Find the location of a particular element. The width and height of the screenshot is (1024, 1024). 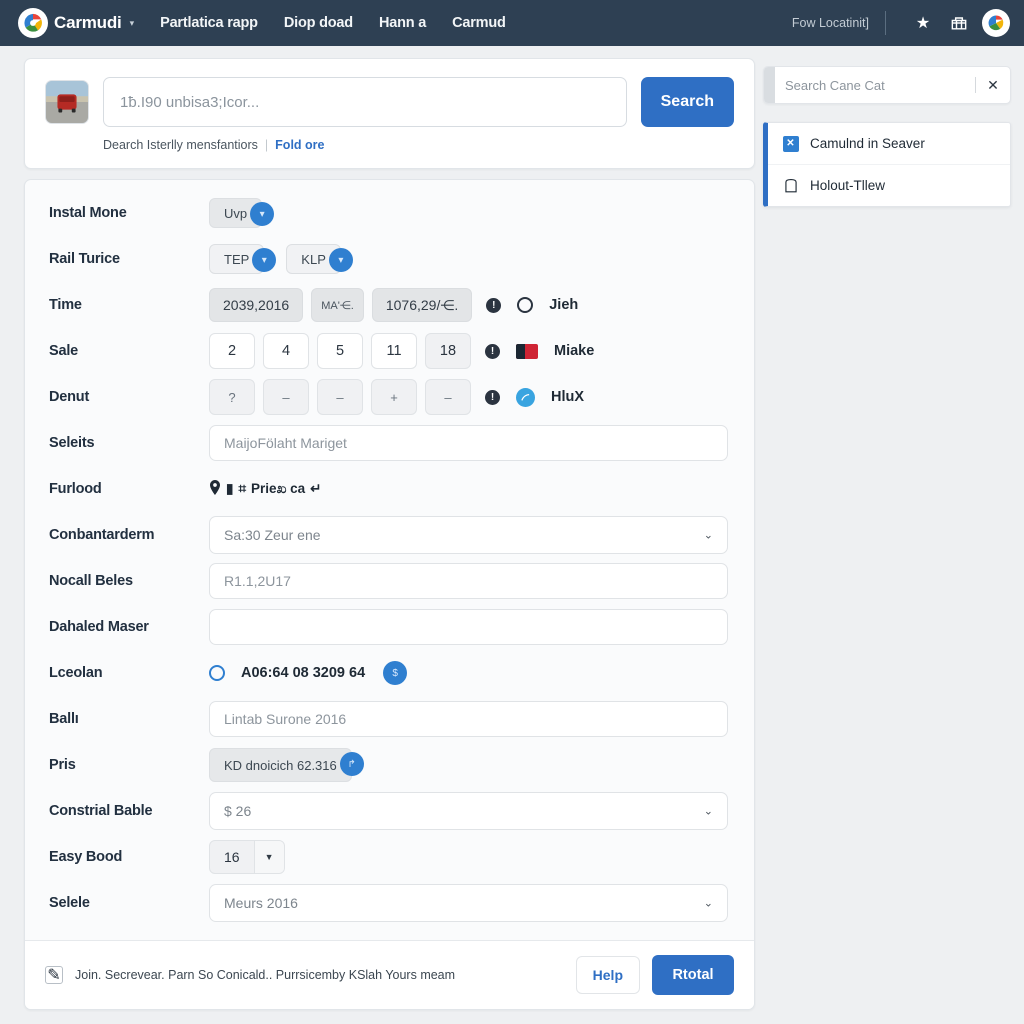

value-box-1: 2039,2016 is located at coordinates (256, 305).